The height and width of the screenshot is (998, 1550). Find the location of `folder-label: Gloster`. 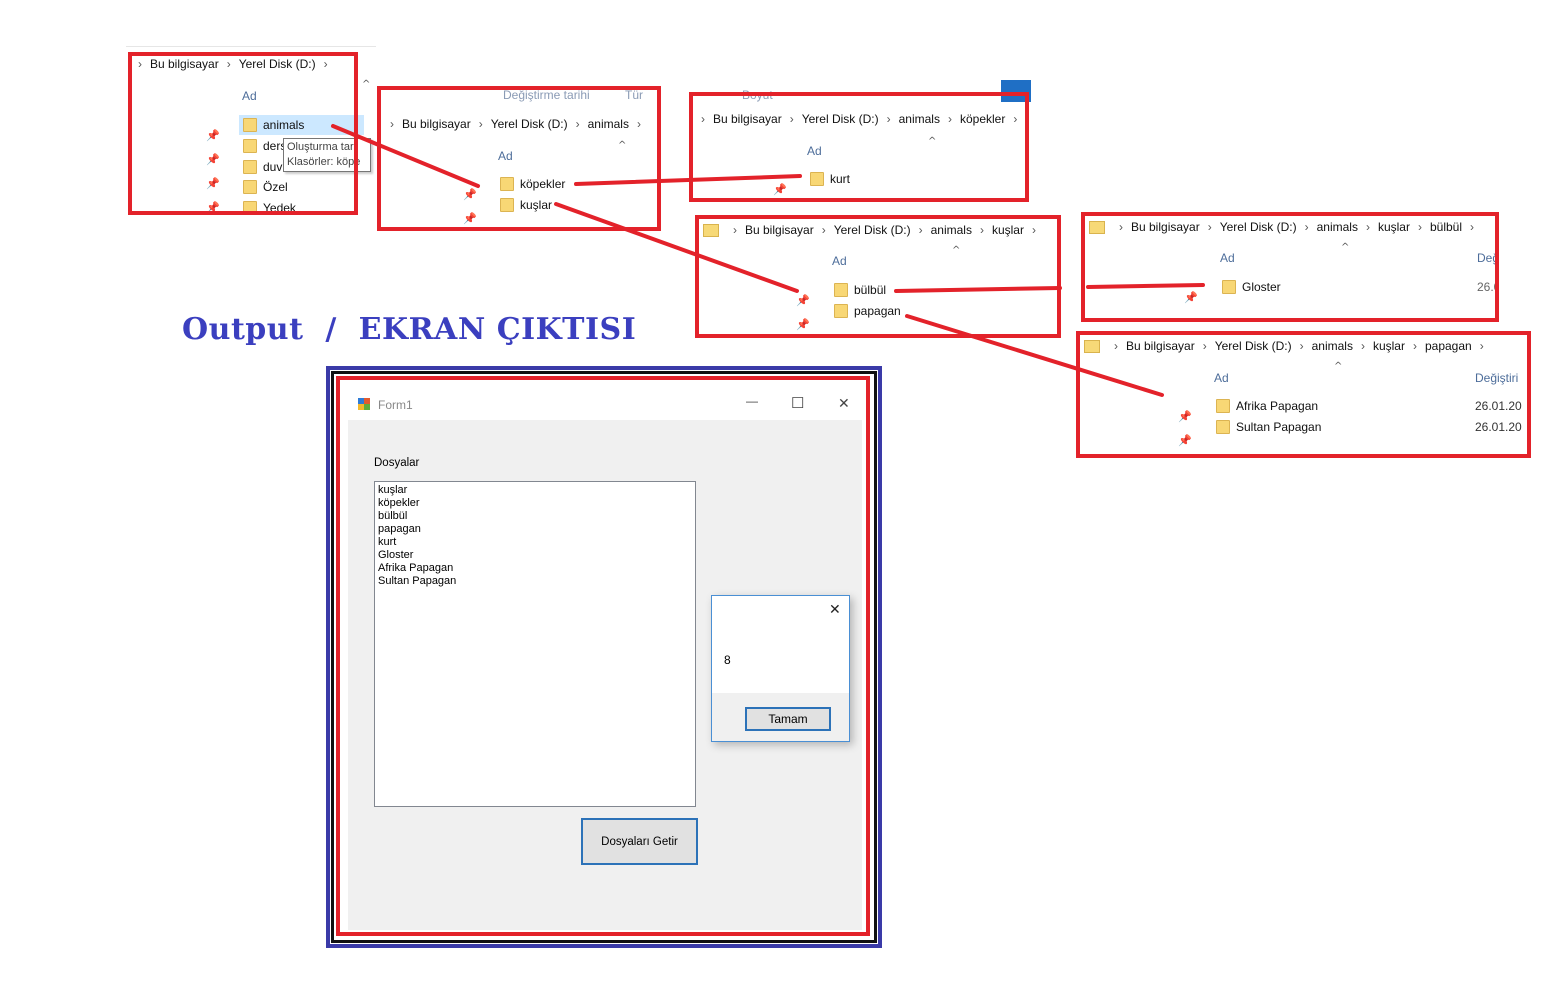

folder-label: Gloster is located at coordinates (1261, 287).